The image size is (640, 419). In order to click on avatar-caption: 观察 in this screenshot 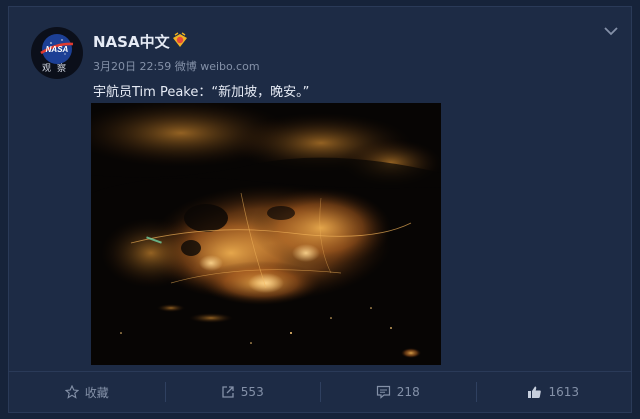, I will do `click(56, 69)`.